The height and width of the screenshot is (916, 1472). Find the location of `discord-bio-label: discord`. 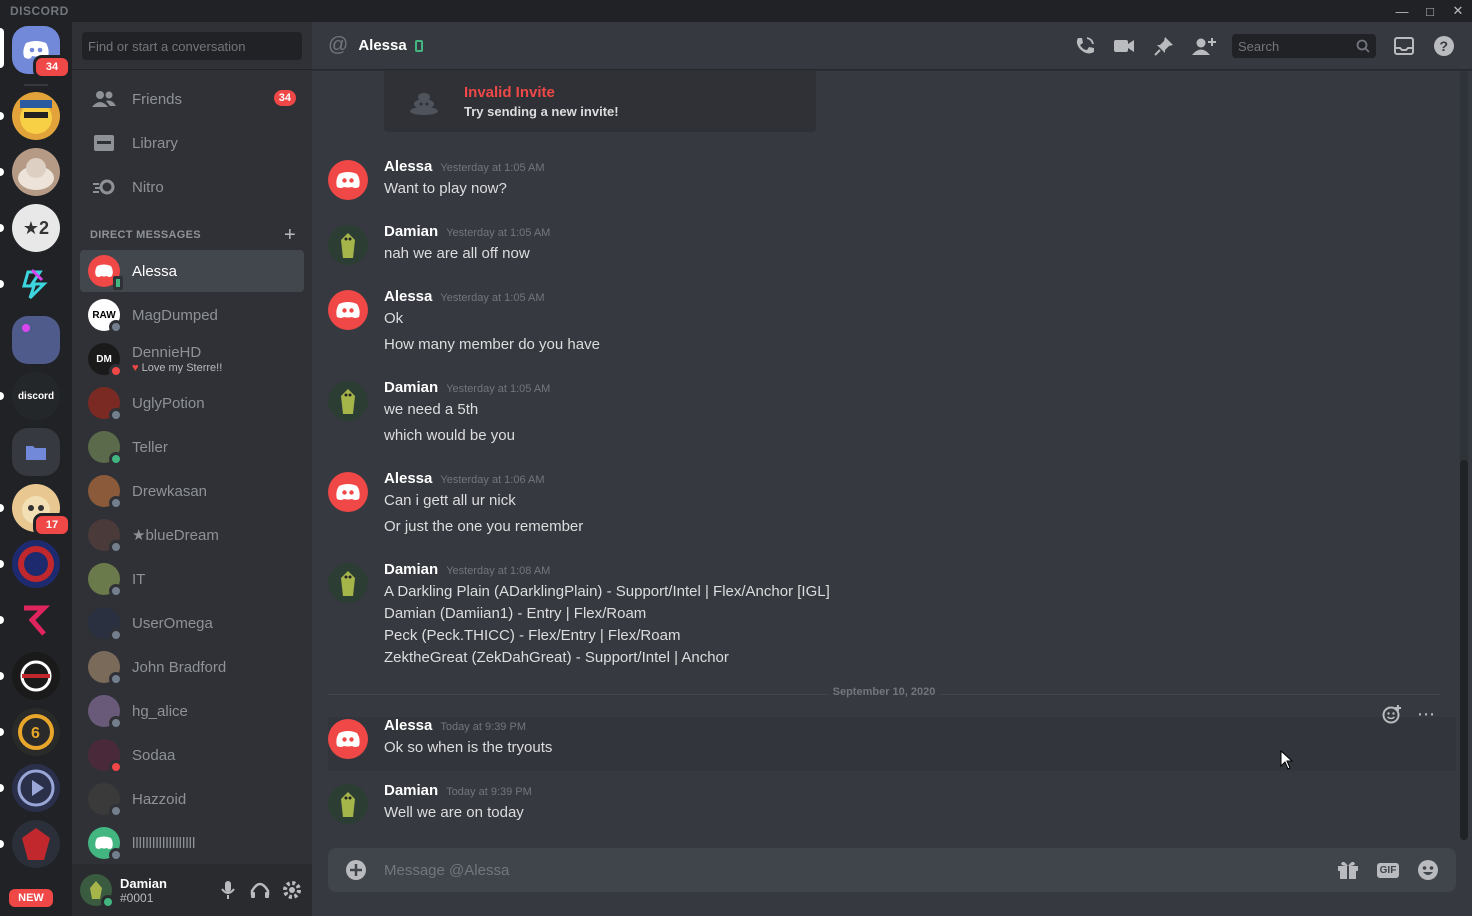

discord-bio-label: discord is located at coordinates (36, 396).